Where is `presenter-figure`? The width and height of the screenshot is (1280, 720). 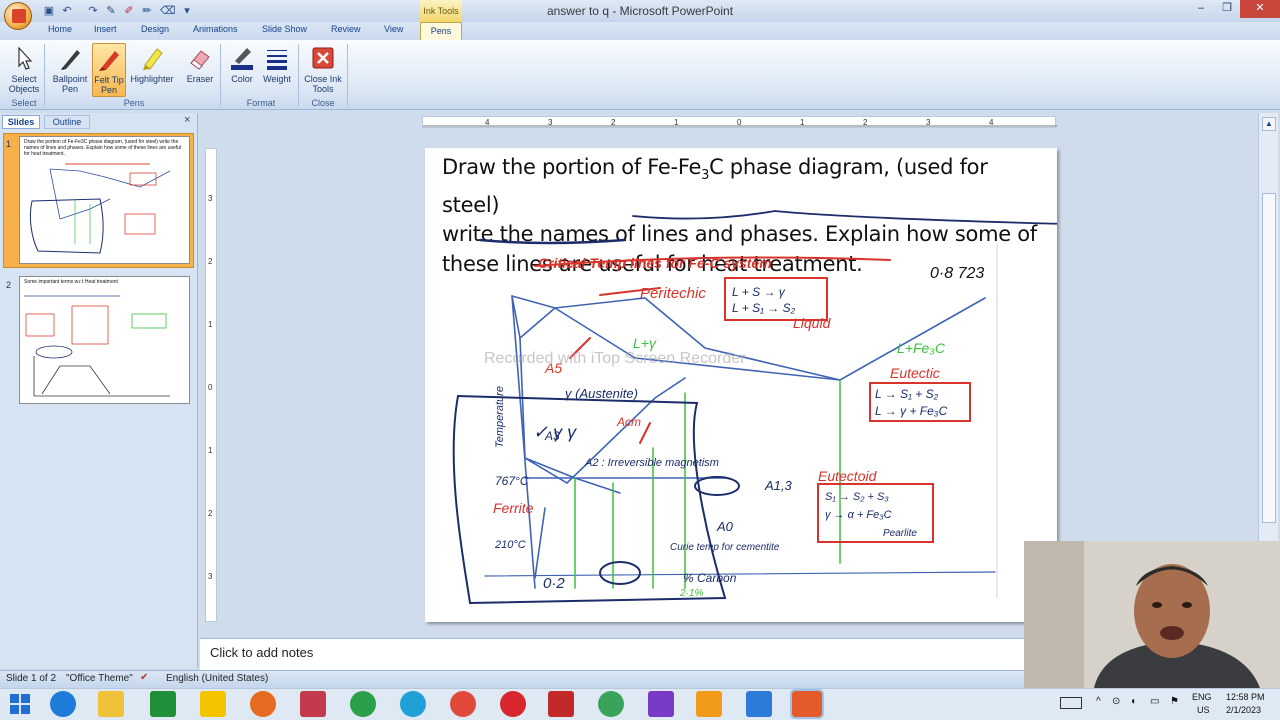
presenter-figure is located at coordinates (1152, 614).